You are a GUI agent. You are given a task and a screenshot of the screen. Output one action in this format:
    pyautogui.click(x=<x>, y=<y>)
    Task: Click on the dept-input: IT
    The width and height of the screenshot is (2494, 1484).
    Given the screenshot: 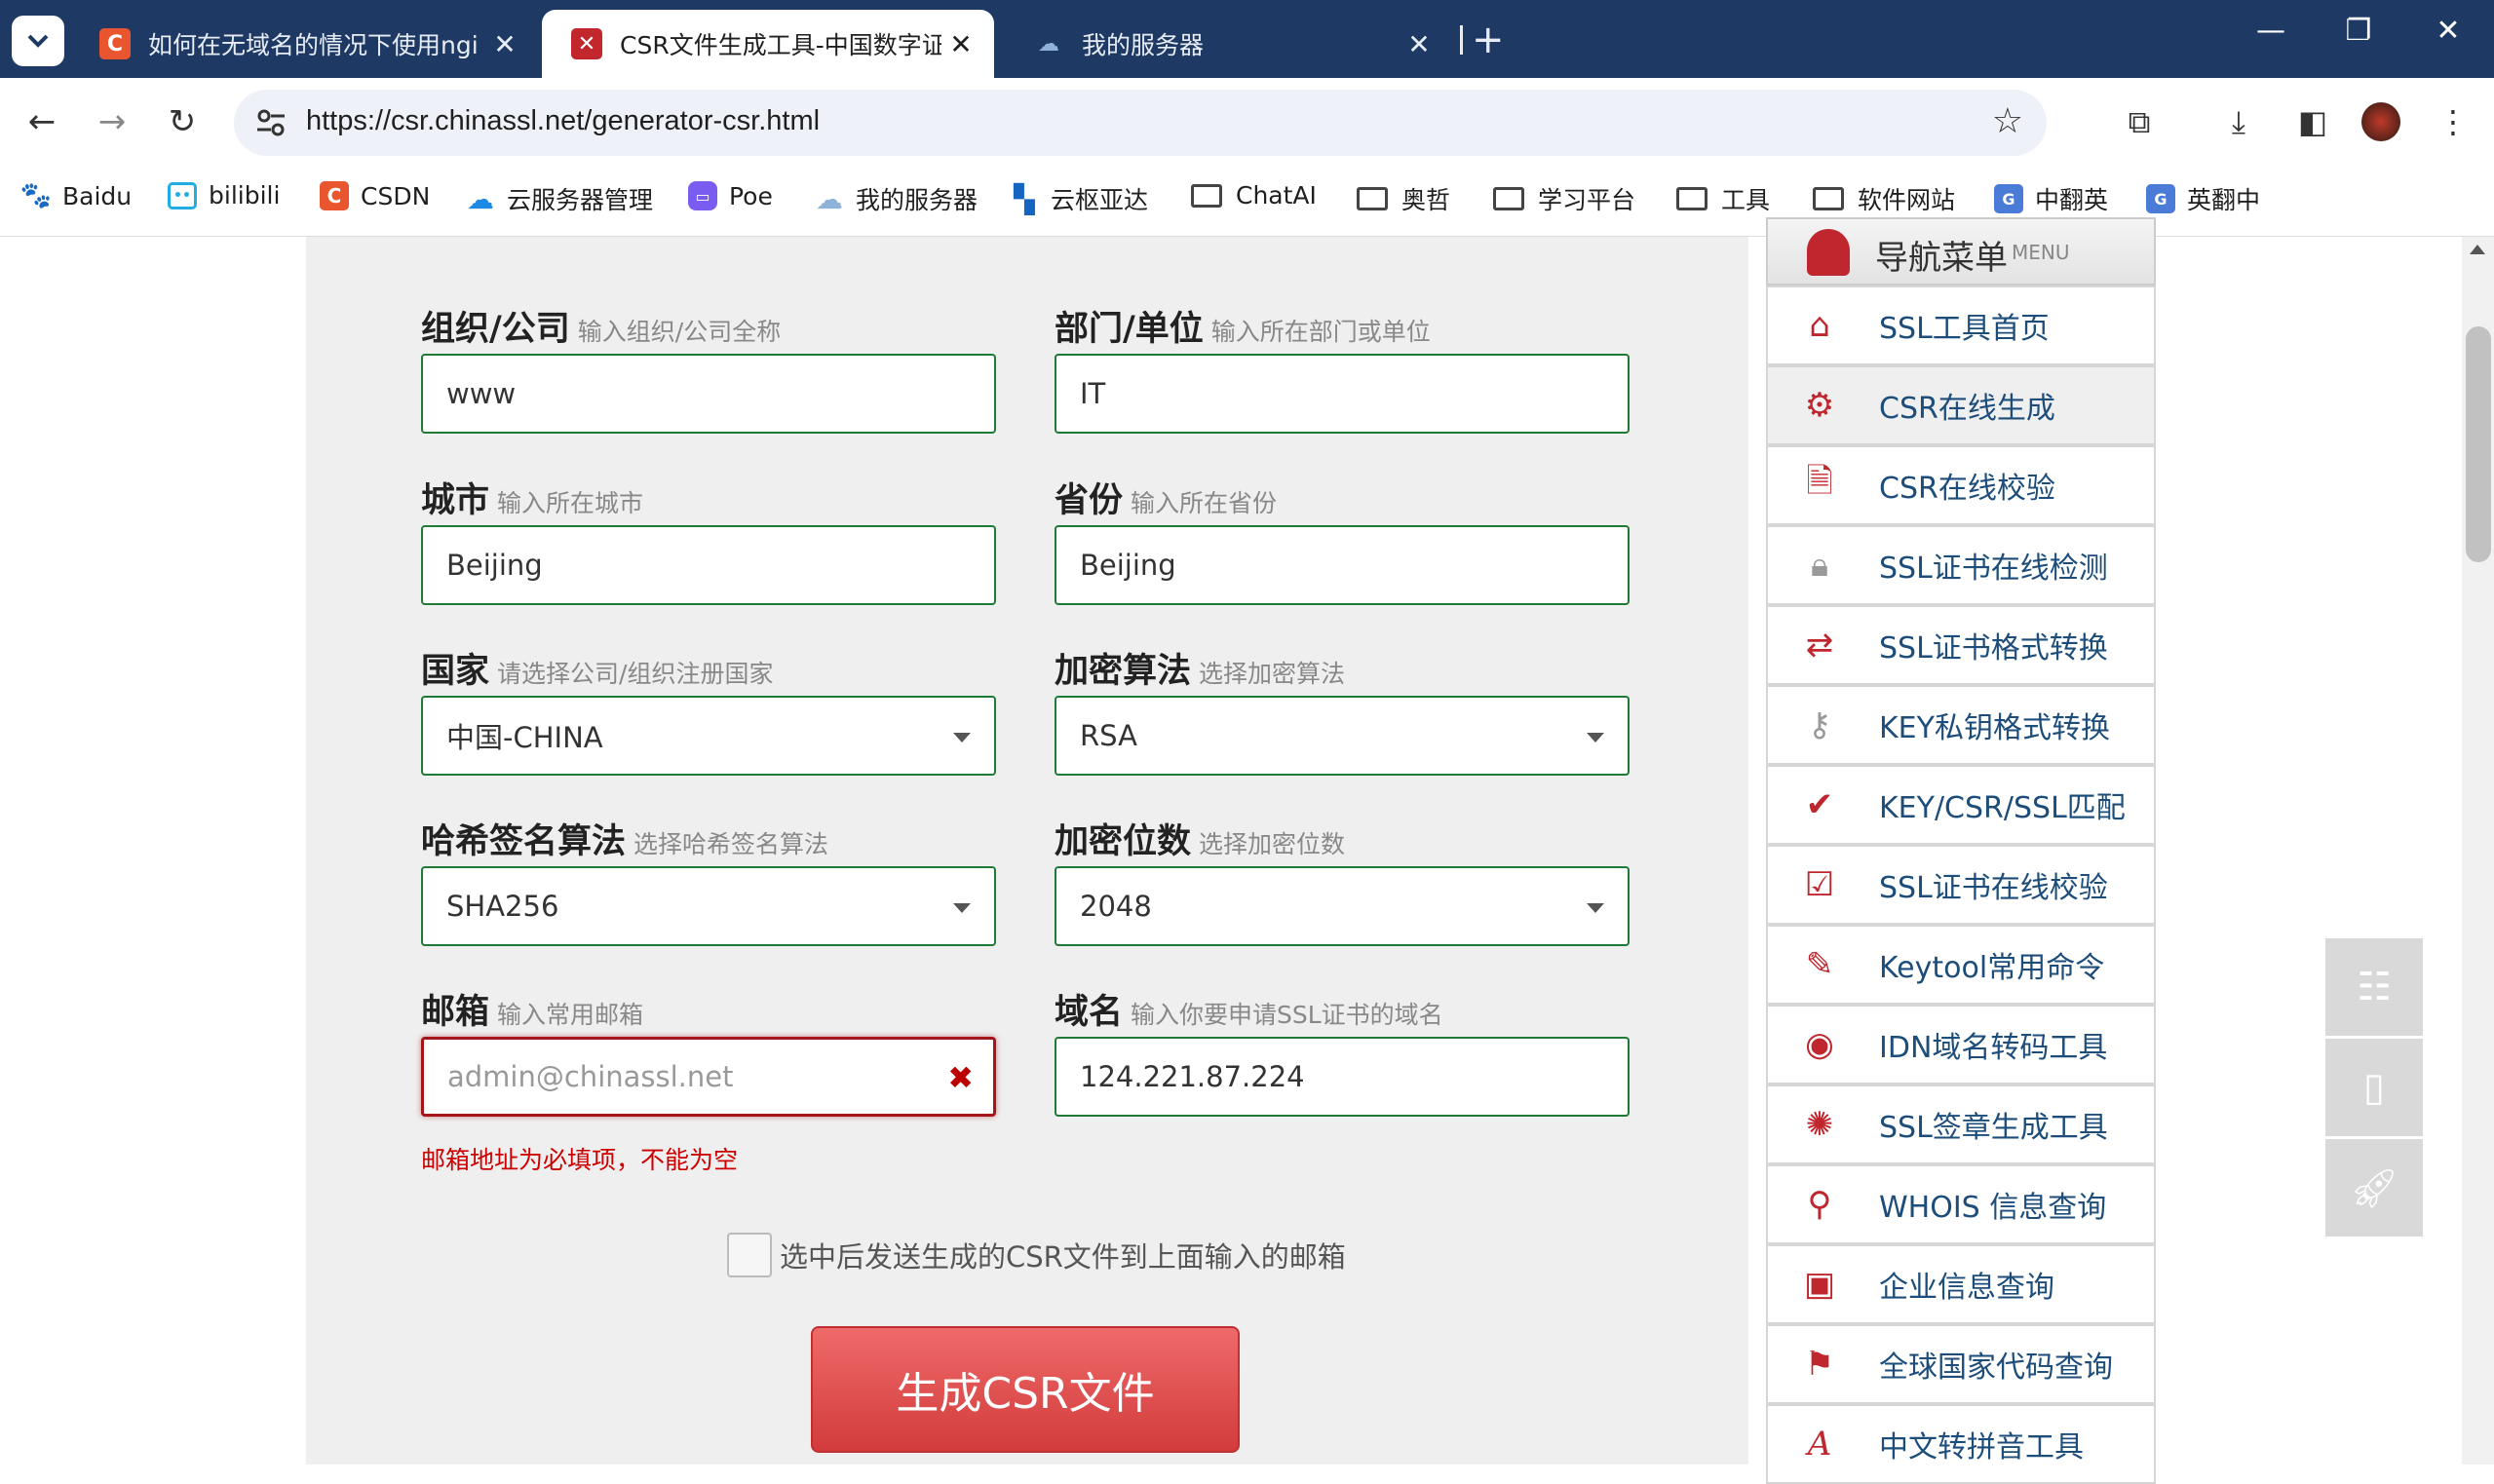 What is the action you would take?
    pyautogui.click(x=1342, y=394)
    